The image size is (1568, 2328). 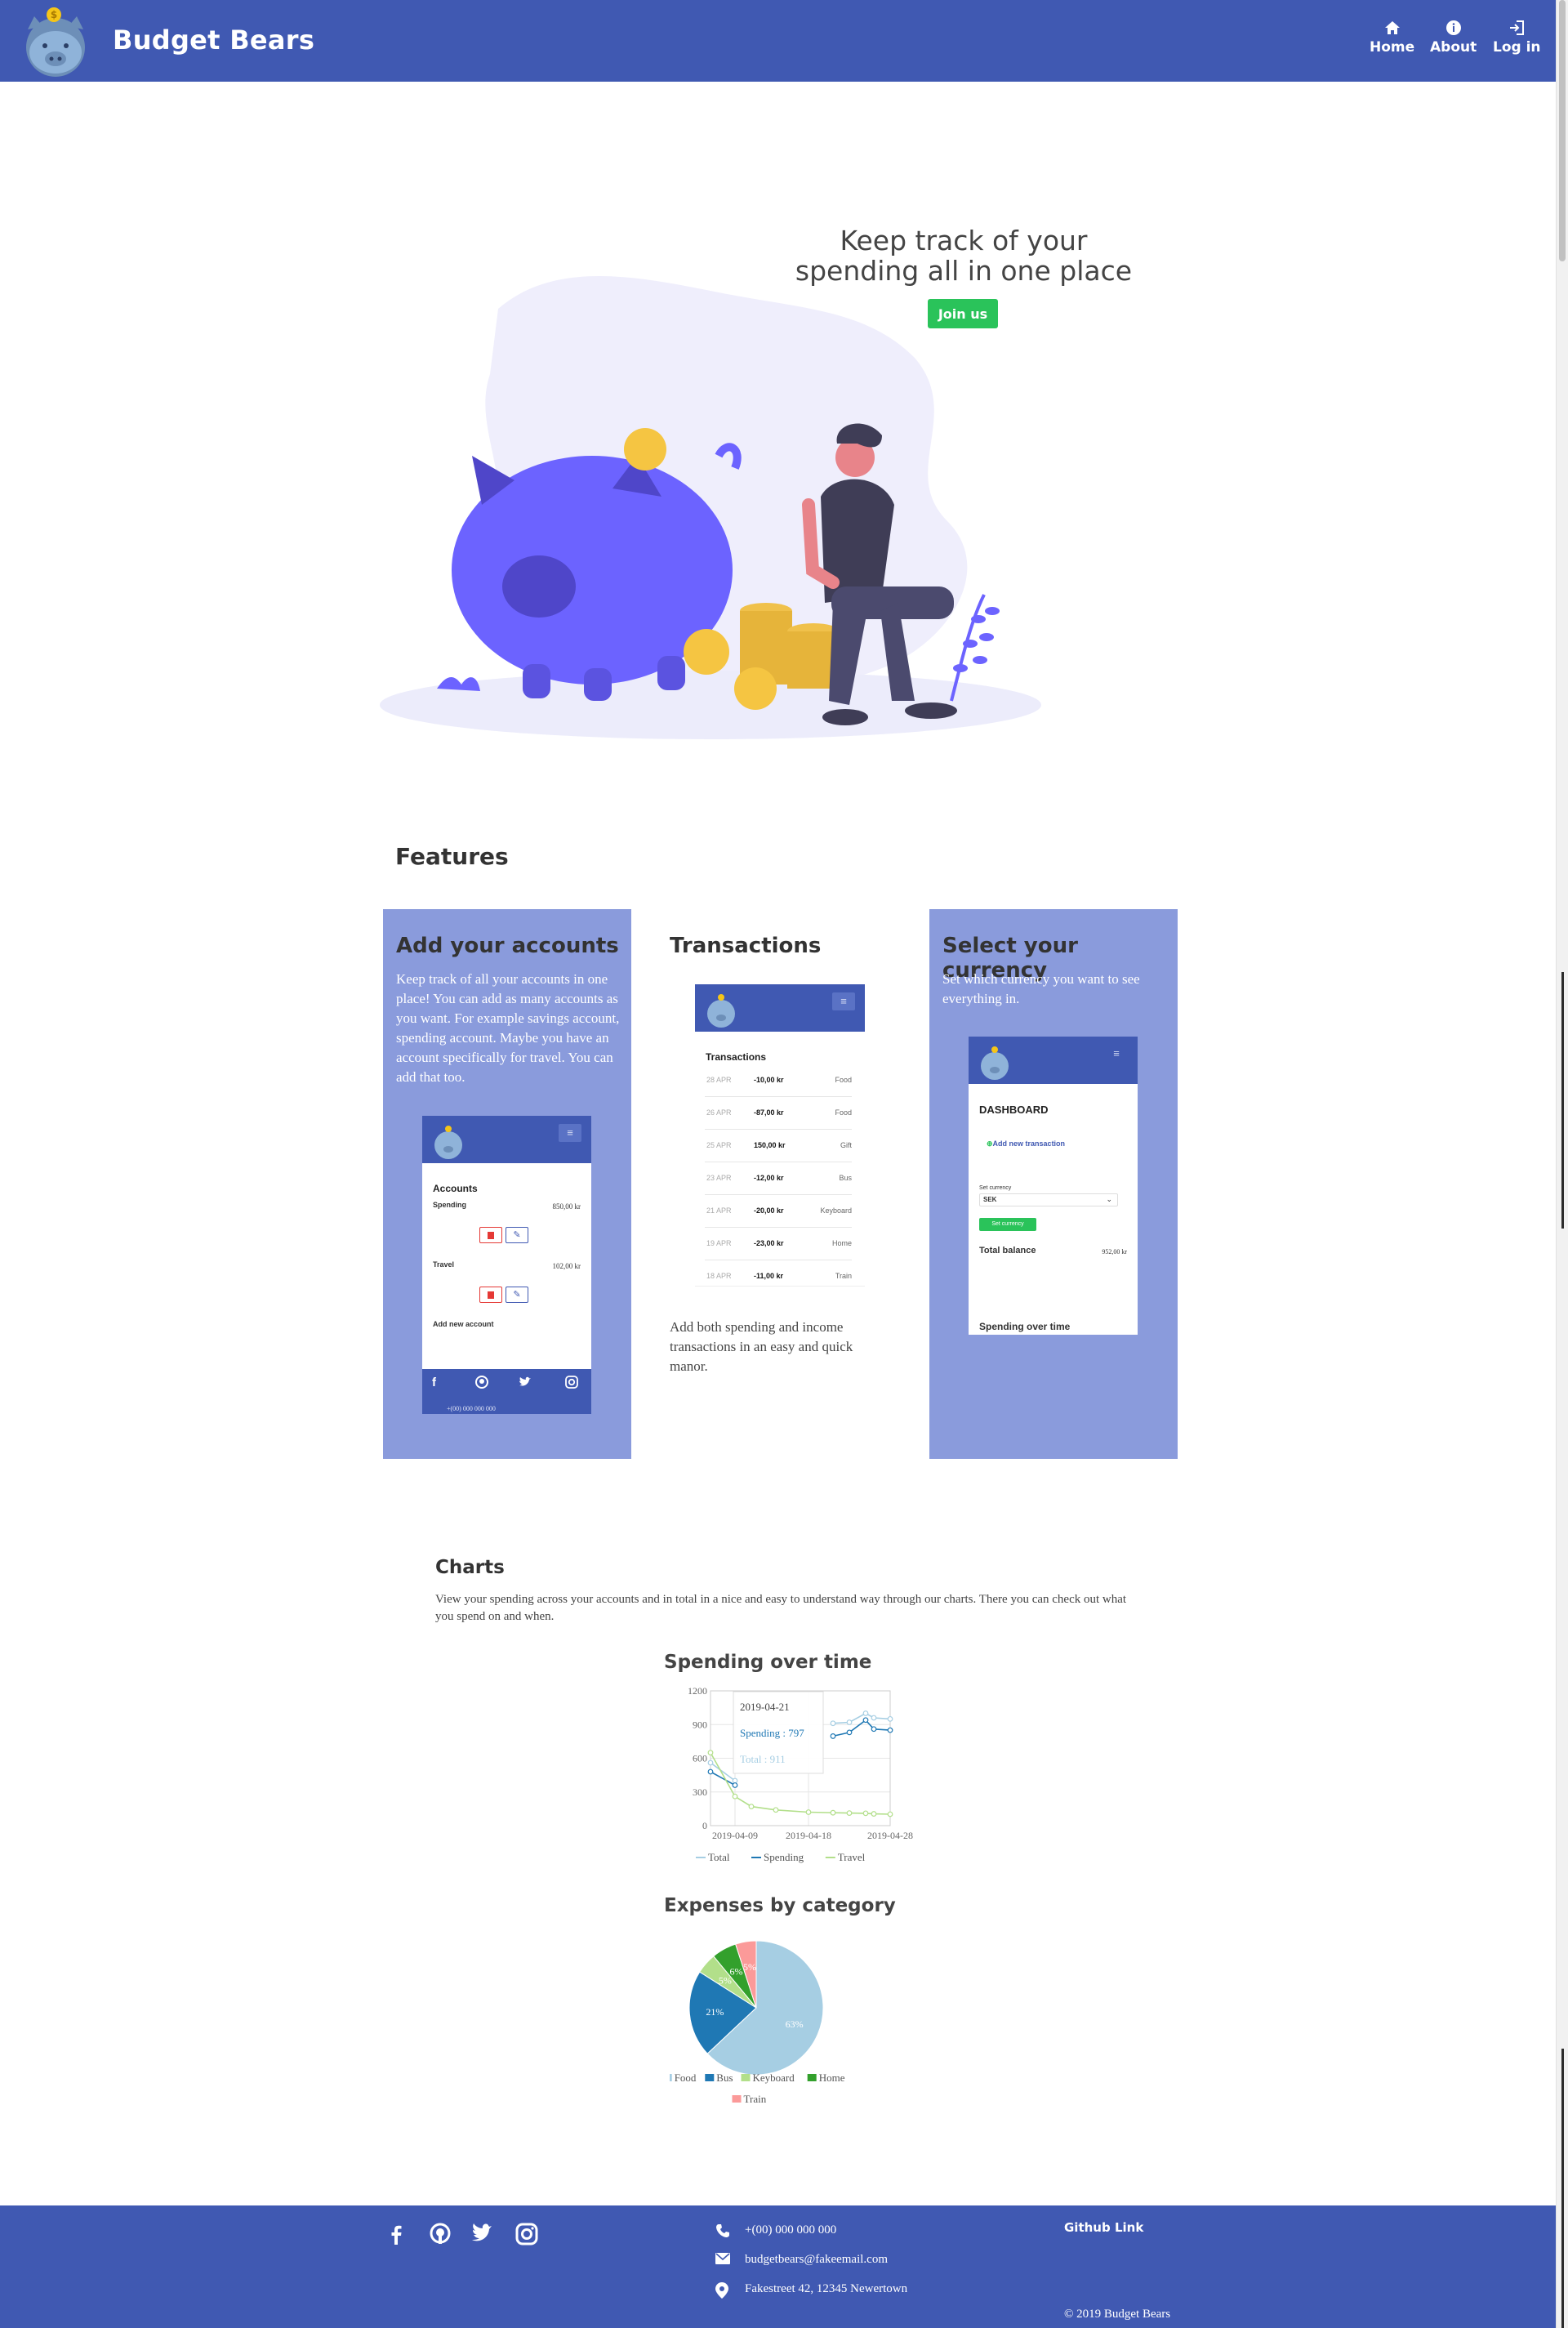 I want to click on transaction-row: 26 APR -87,00 kr Food, so click(x=778, y=1114).